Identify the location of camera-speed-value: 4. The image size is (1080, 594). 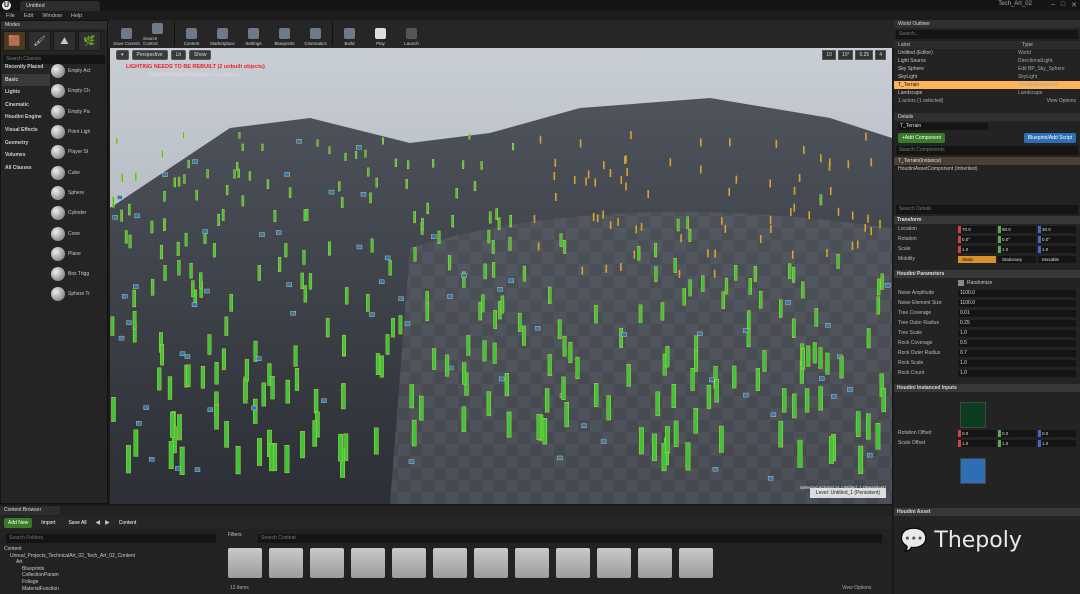
(880, 55).